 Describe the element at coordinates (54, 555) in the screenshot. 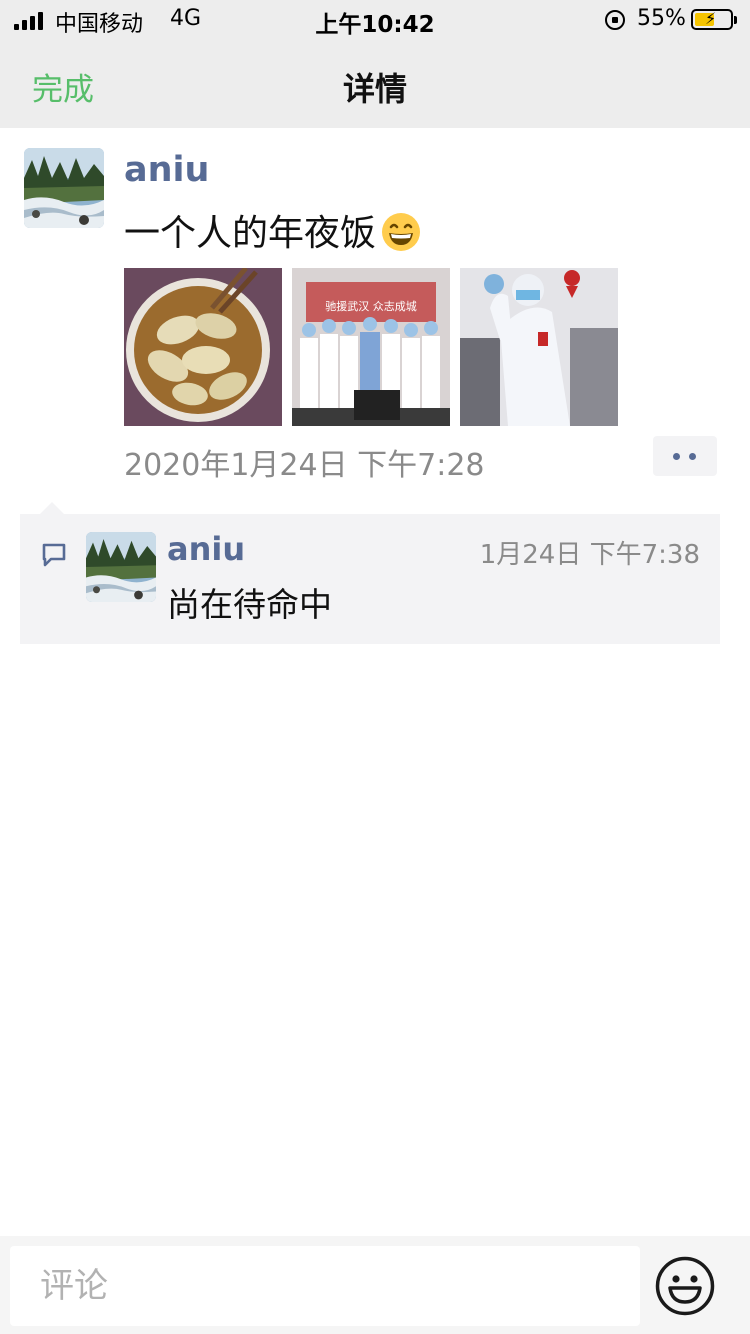

I see `comment-bubble-icon` at that location.